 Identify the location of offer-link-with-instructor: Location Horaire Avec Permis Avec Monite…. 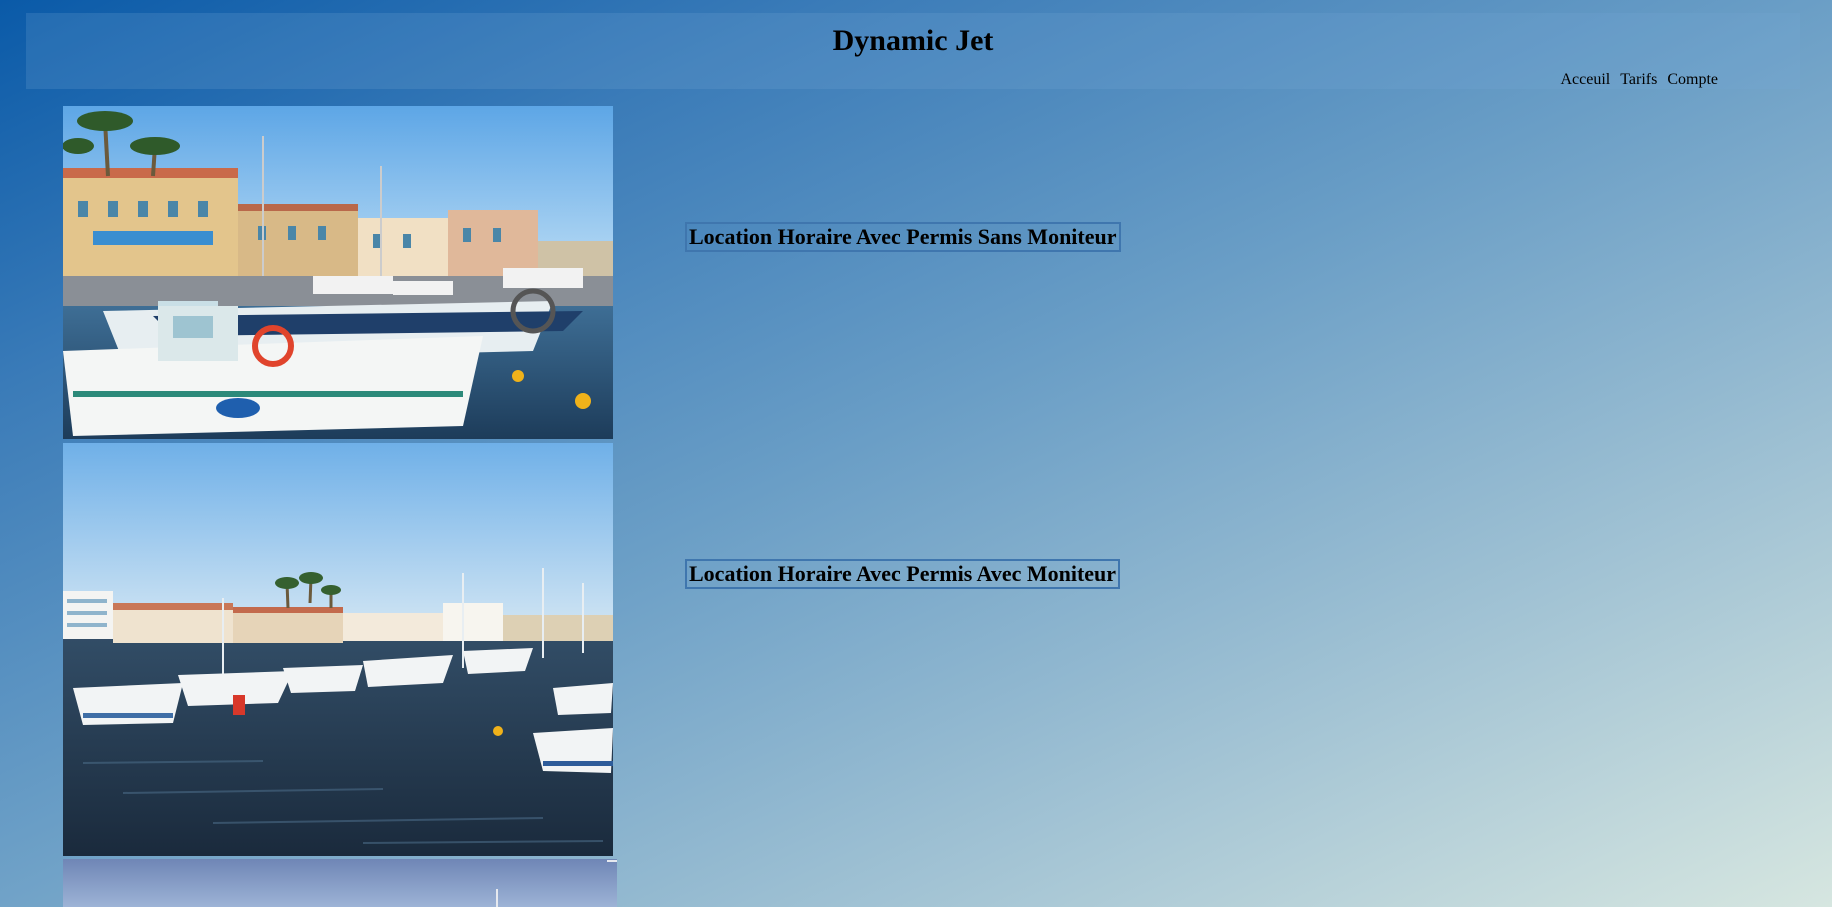
(903, 574).